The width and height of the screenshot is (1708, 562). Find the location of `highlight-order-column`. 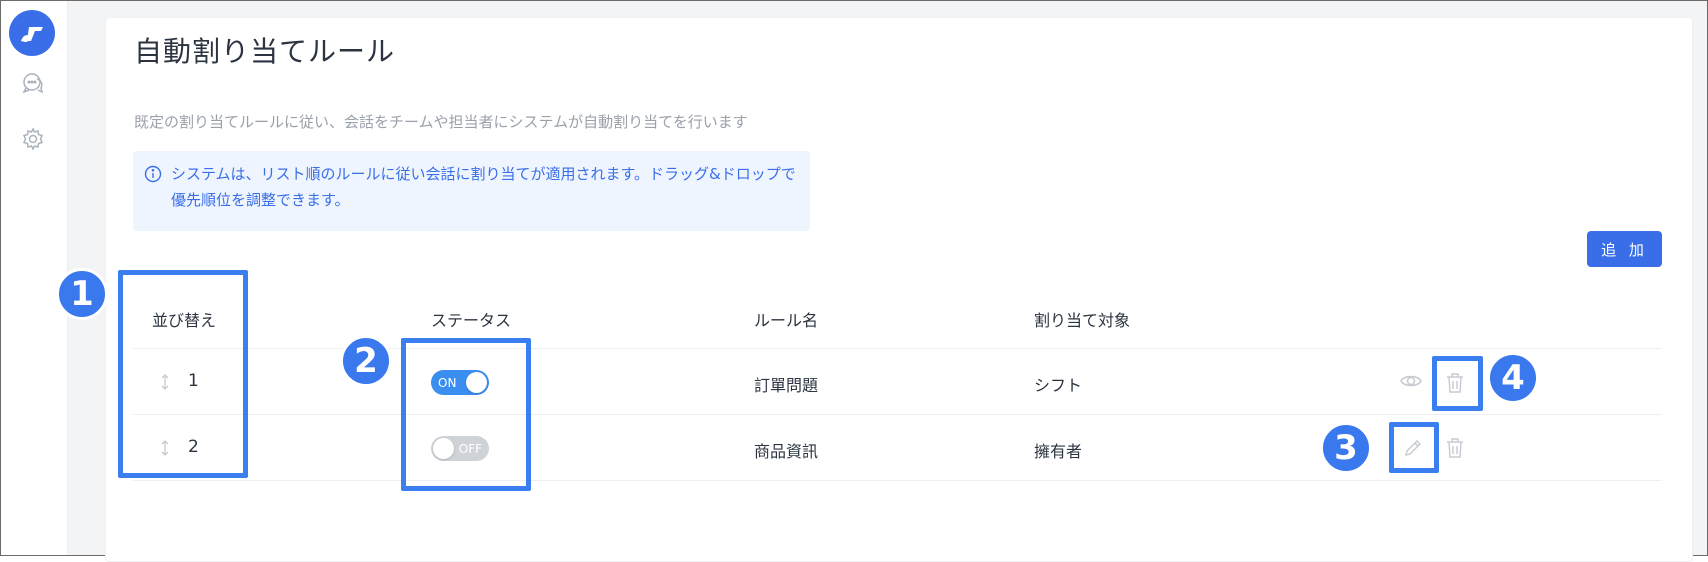

highlight-order-column is located at coordinates (183, 374).